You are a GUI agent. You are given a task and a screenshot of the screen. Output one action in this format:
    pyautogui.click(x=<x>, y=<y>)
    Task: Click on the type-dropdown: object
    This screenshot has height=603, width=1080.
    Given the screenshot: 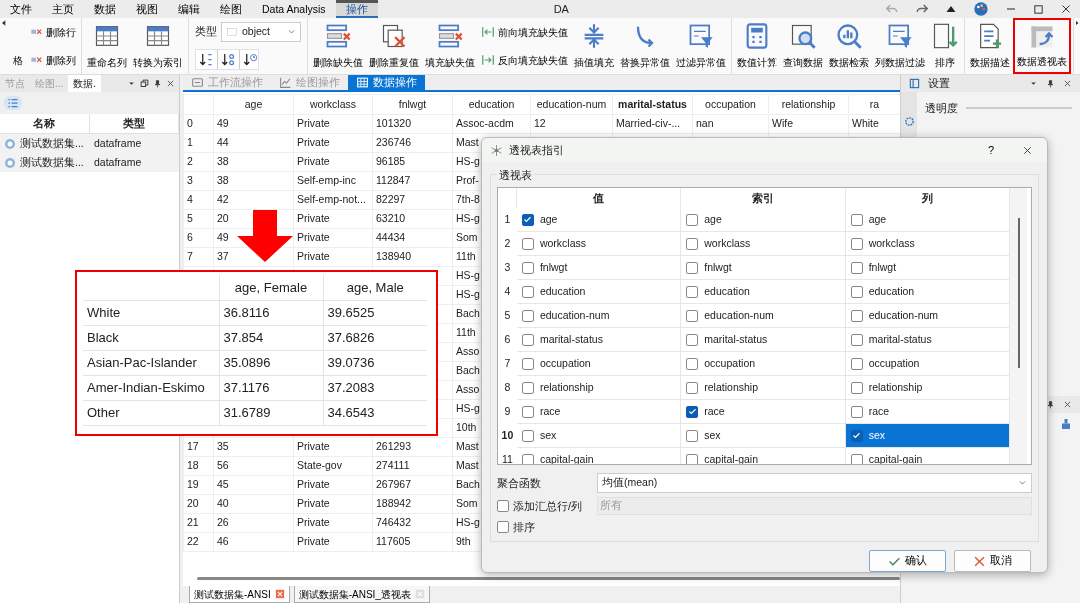 What is the action you would take?
    pyautogui.click(x=261, y=31)
    